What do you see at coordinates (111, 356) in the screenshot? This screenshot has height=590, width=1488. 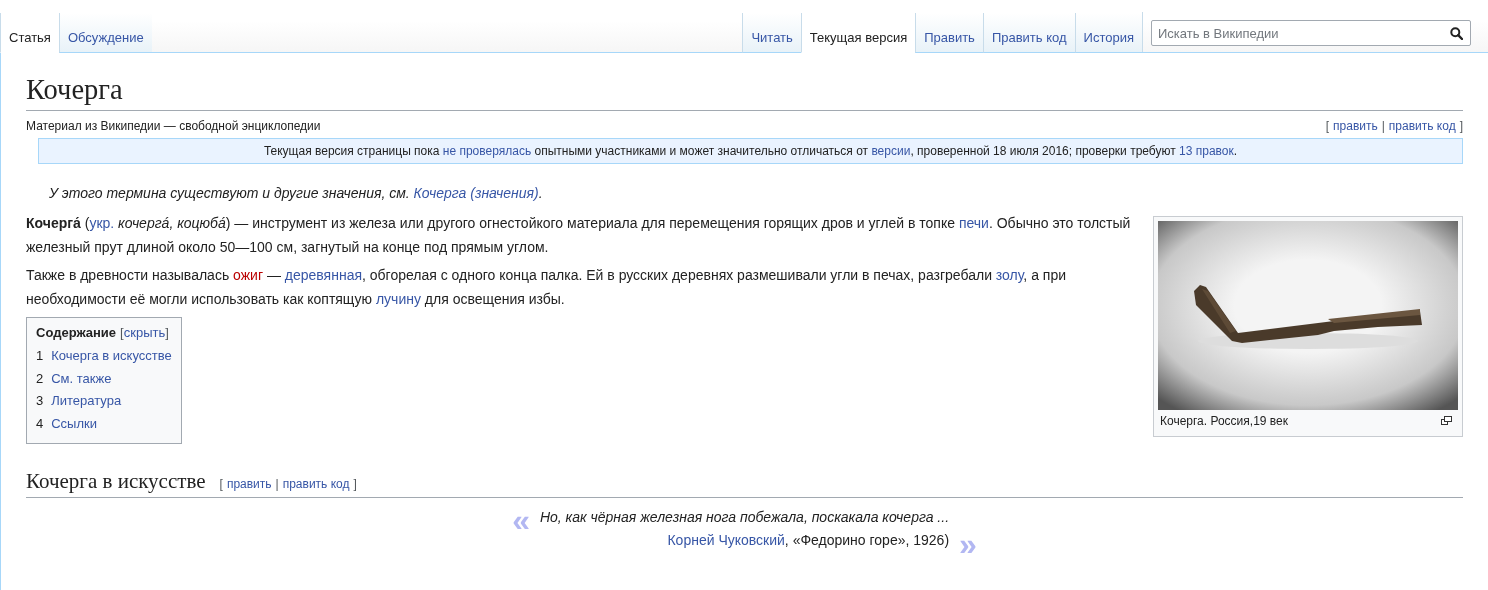 I see `toc-link: Кочерга в искусстве` at bounding box center [111, 356].